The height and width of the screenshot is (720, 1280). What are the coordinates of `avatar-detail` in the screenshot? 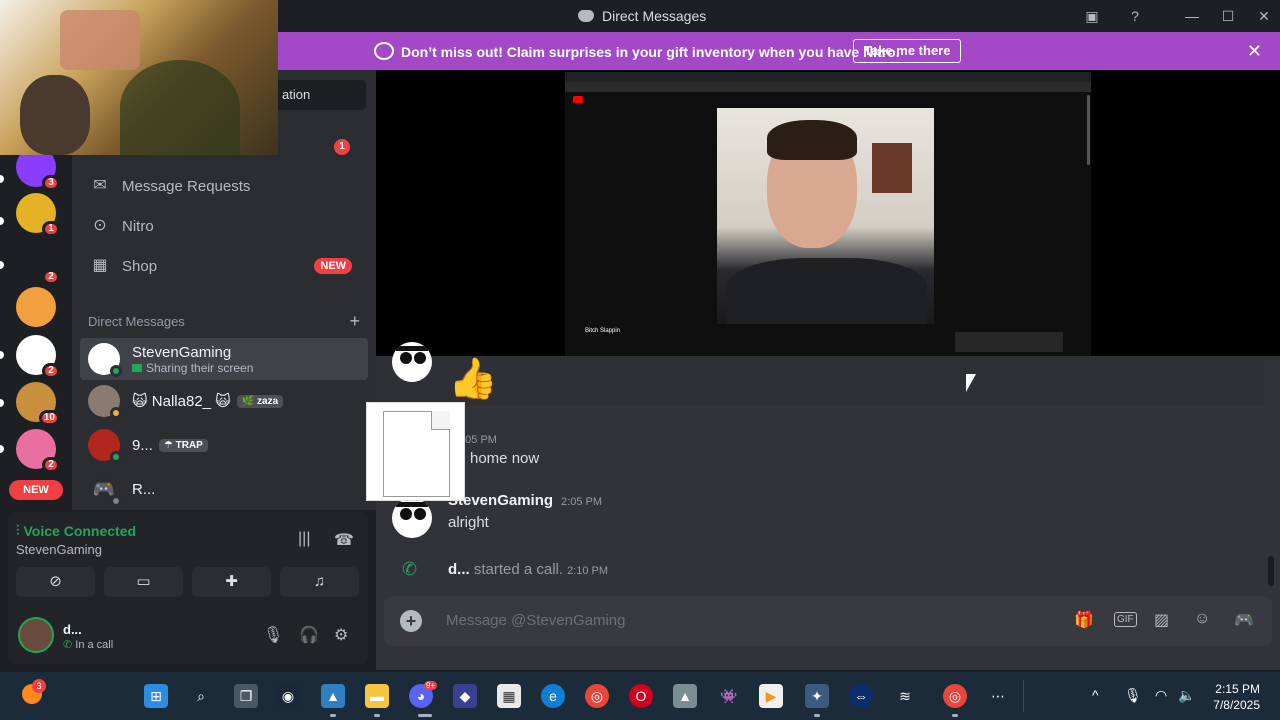 It's located at (420, 514).